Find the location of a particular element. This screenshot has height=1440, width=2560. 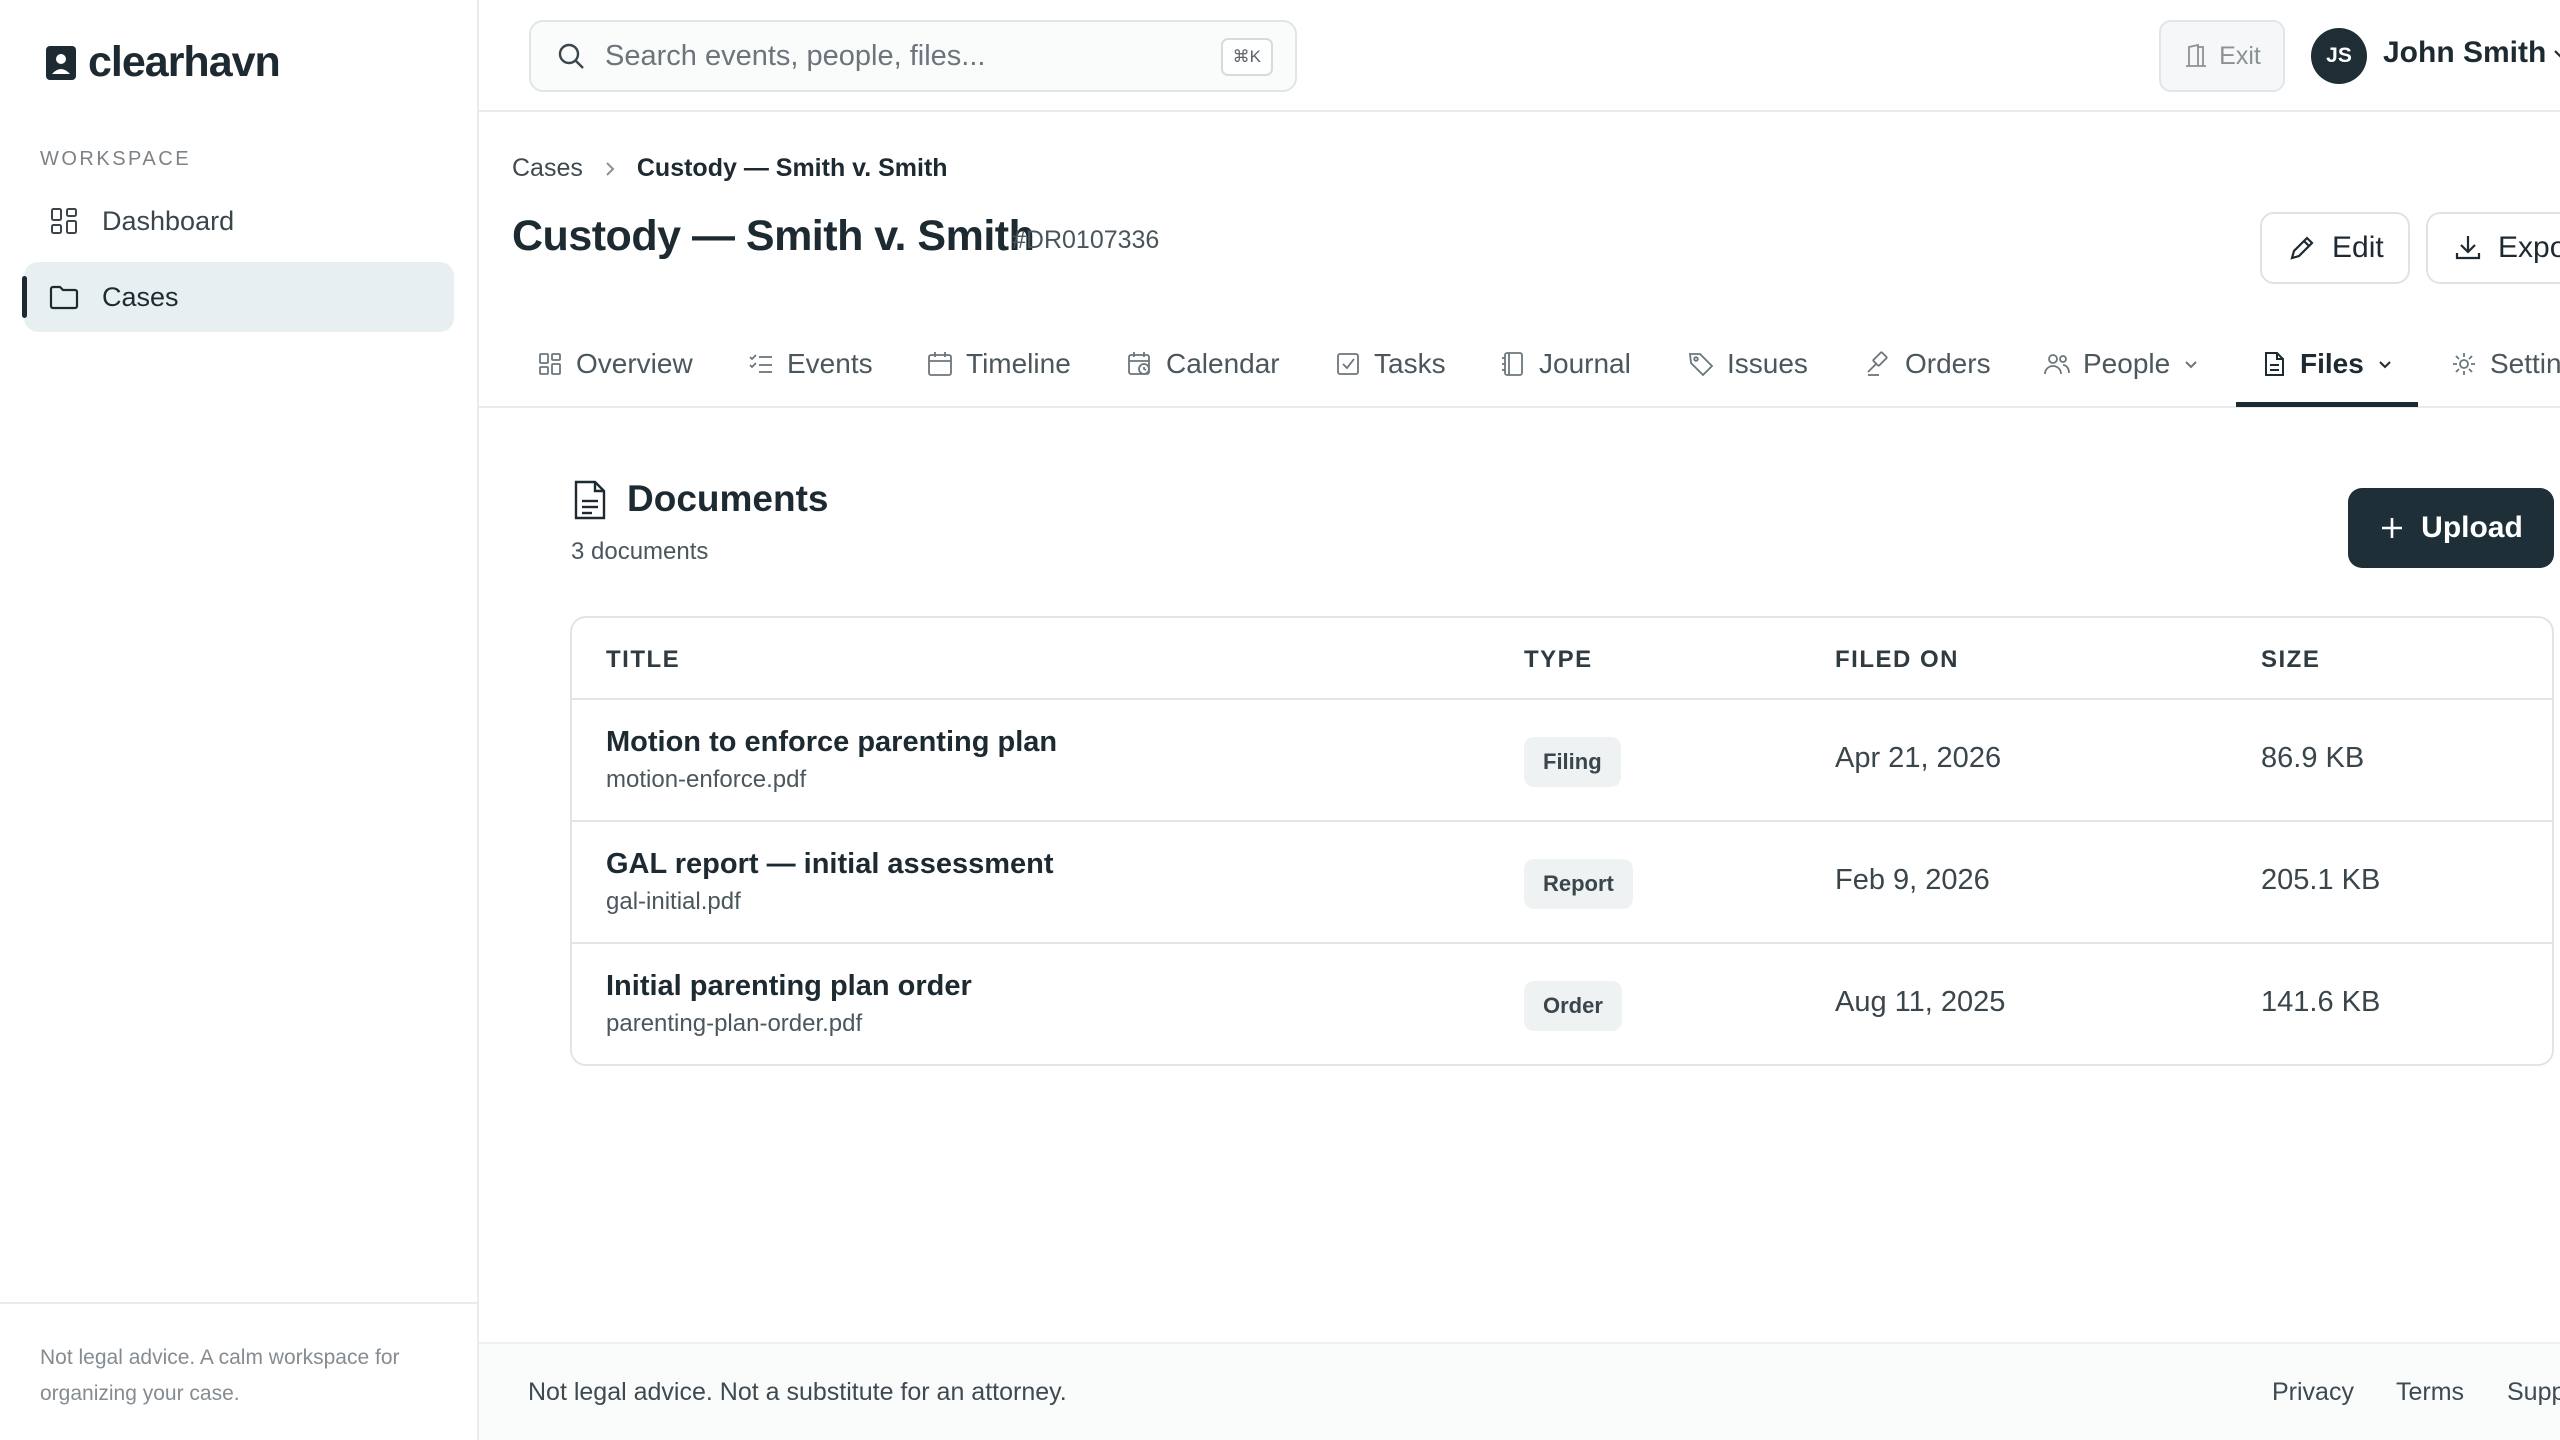

active-tab-indicator is located at coordinates (2327, 404).